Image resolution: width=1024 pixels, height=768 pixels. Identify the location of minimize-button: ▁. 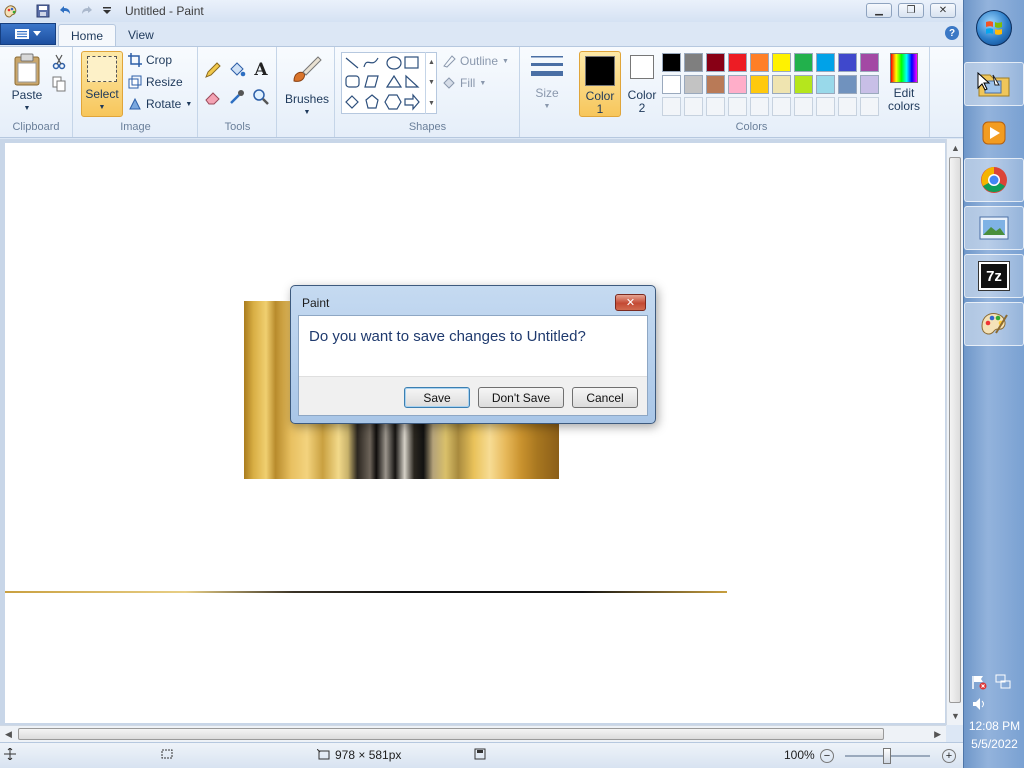
(879, 10).